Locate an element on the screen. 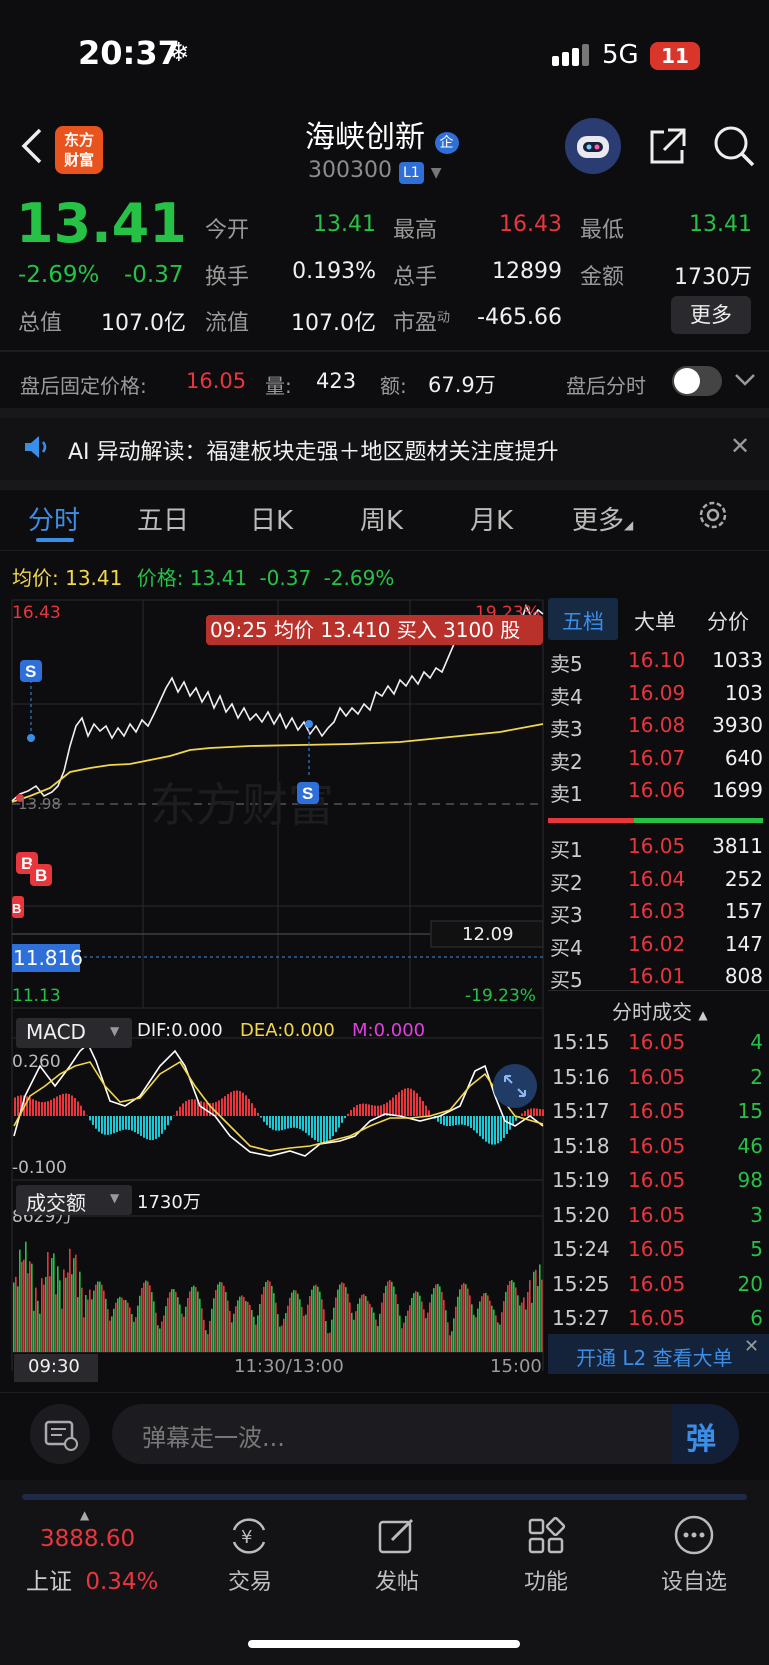 The height and width of the screenshot is (1665, 769). turnover-value: 0.193% is located at coordinates (334, 271).